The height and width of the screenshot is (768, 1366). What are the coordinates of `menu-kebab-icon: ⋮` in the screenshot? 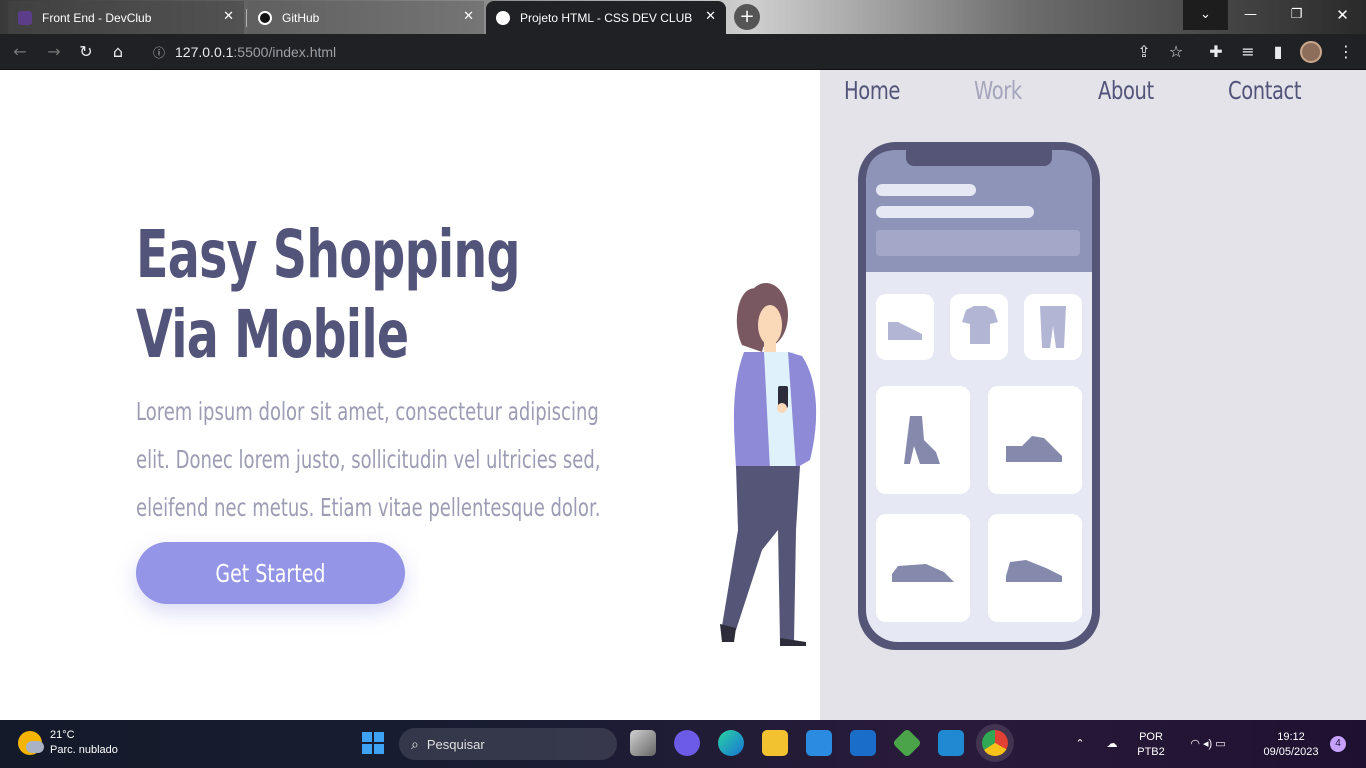 It's located at (1346, 52).